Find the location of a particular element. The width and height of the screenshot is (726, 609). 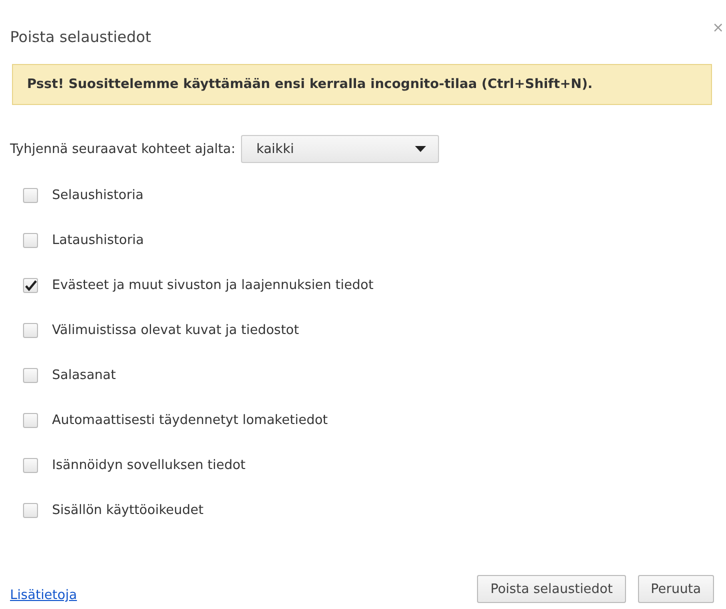

more-info-link: Lisätietoja is located at coordinates (43, 595).